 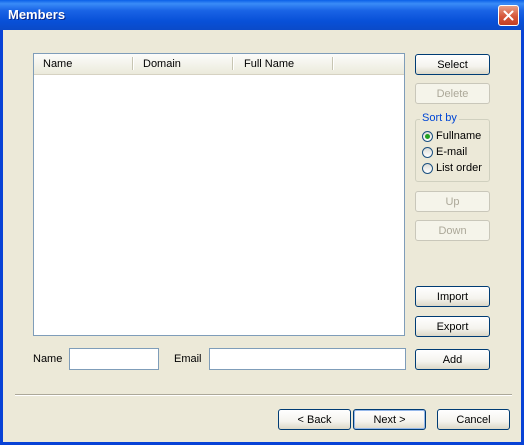 I want to click on delete-button: Delete, so click(x=452, y=93).